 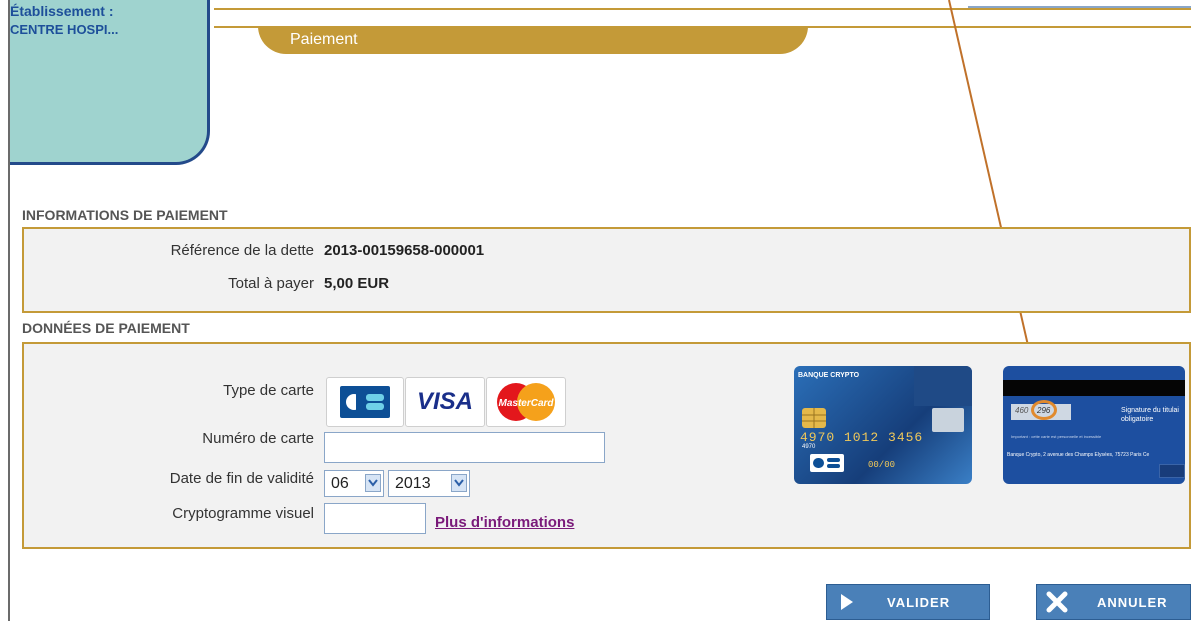 What do you see at coordinates (943, 386) in the screenshot?
I see `card-front-corner` at bounding box center [943, 386].